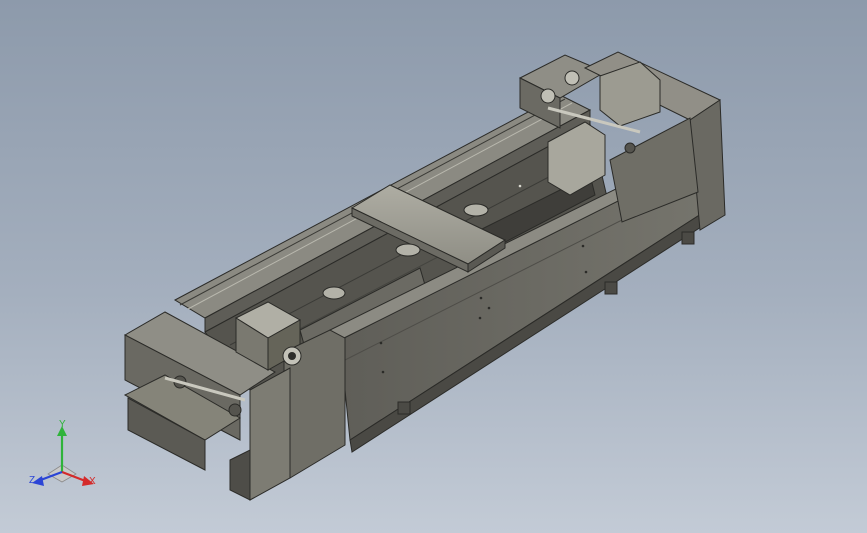  Describe the element at coordinates (92, 481) in the screenshot. I see `x-axis-label: X` at that location.